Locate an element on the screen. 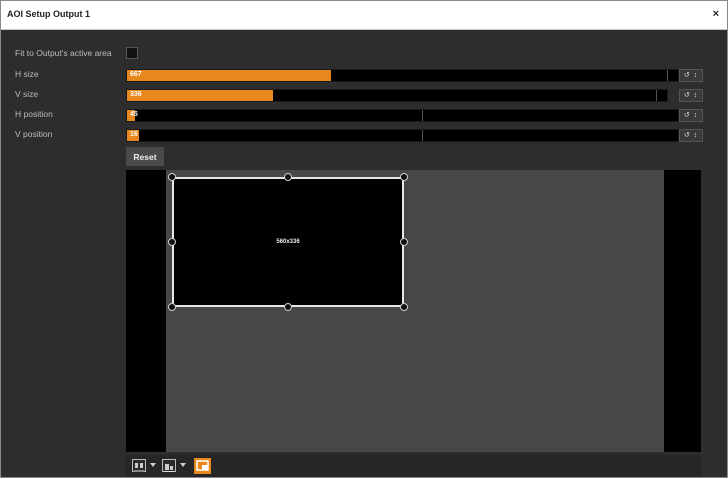 The image size is (728, 479). hsize-slider-tick is located at coordinates (667, 75).